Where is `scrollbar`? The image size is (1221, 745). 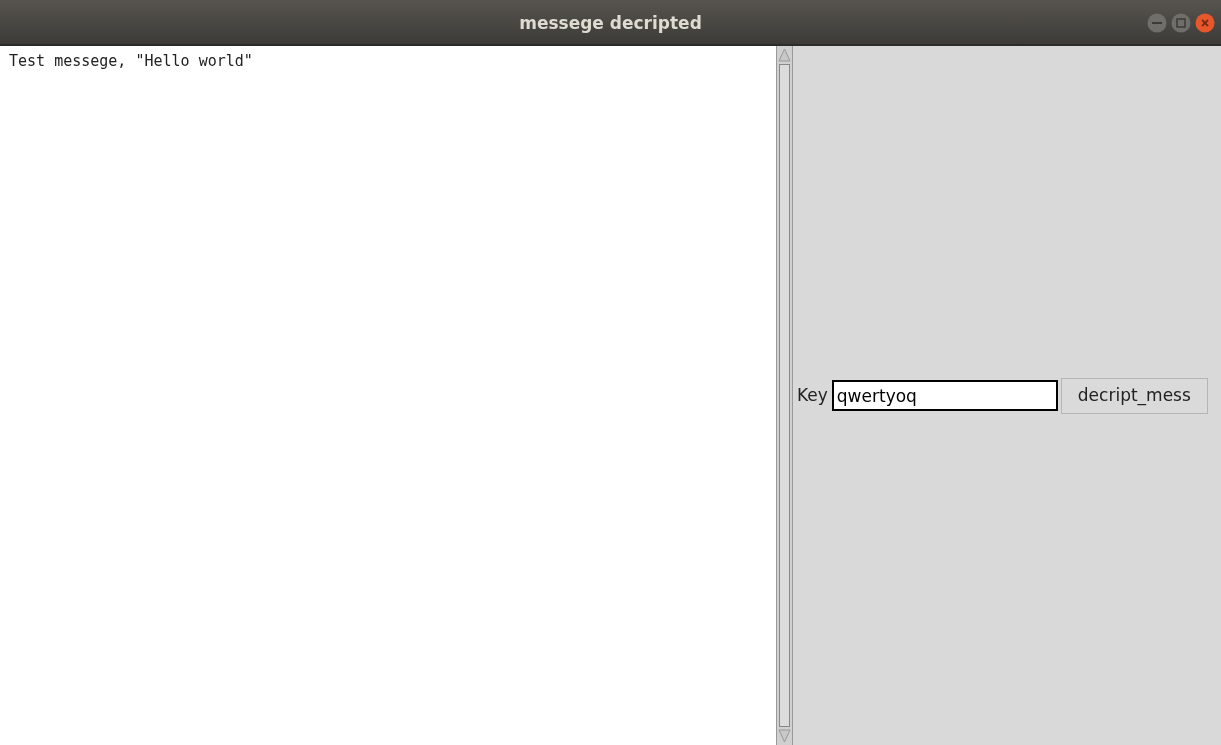
scrollbar is located at coordinates (784, 395).